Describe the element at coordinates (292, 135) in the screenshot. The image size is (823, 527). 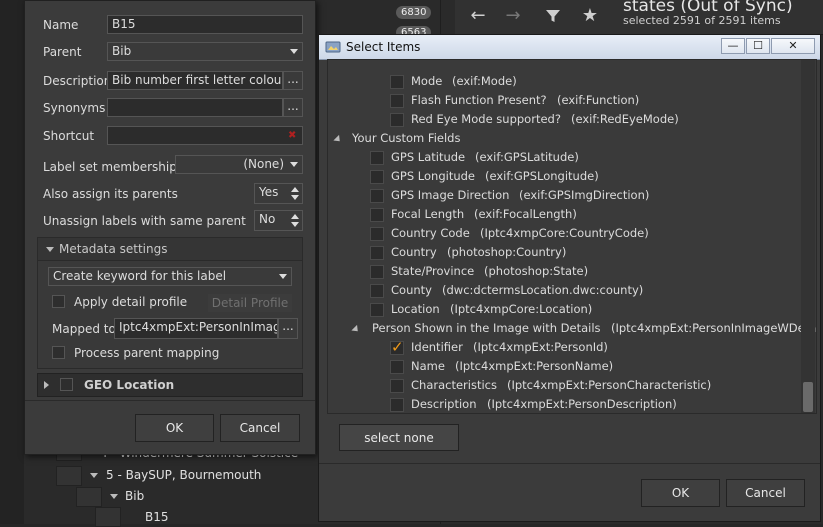
I see `clear-shortcut-icon: ✖` at that location.